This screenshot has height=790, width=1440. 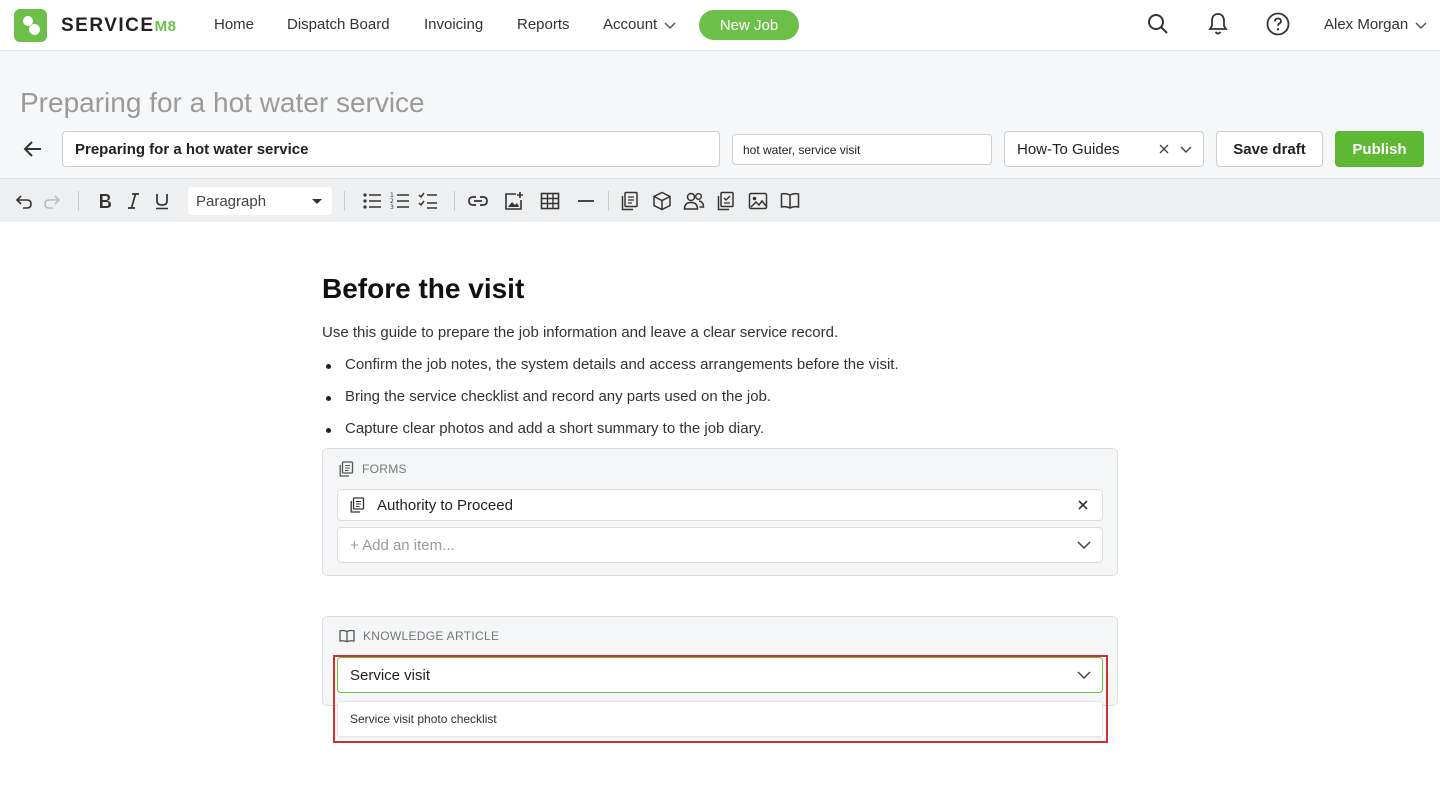 What do you see at coordinates (24, 201) in the screenshot?
I see `undo-icon` at bounding box center [24, 201].